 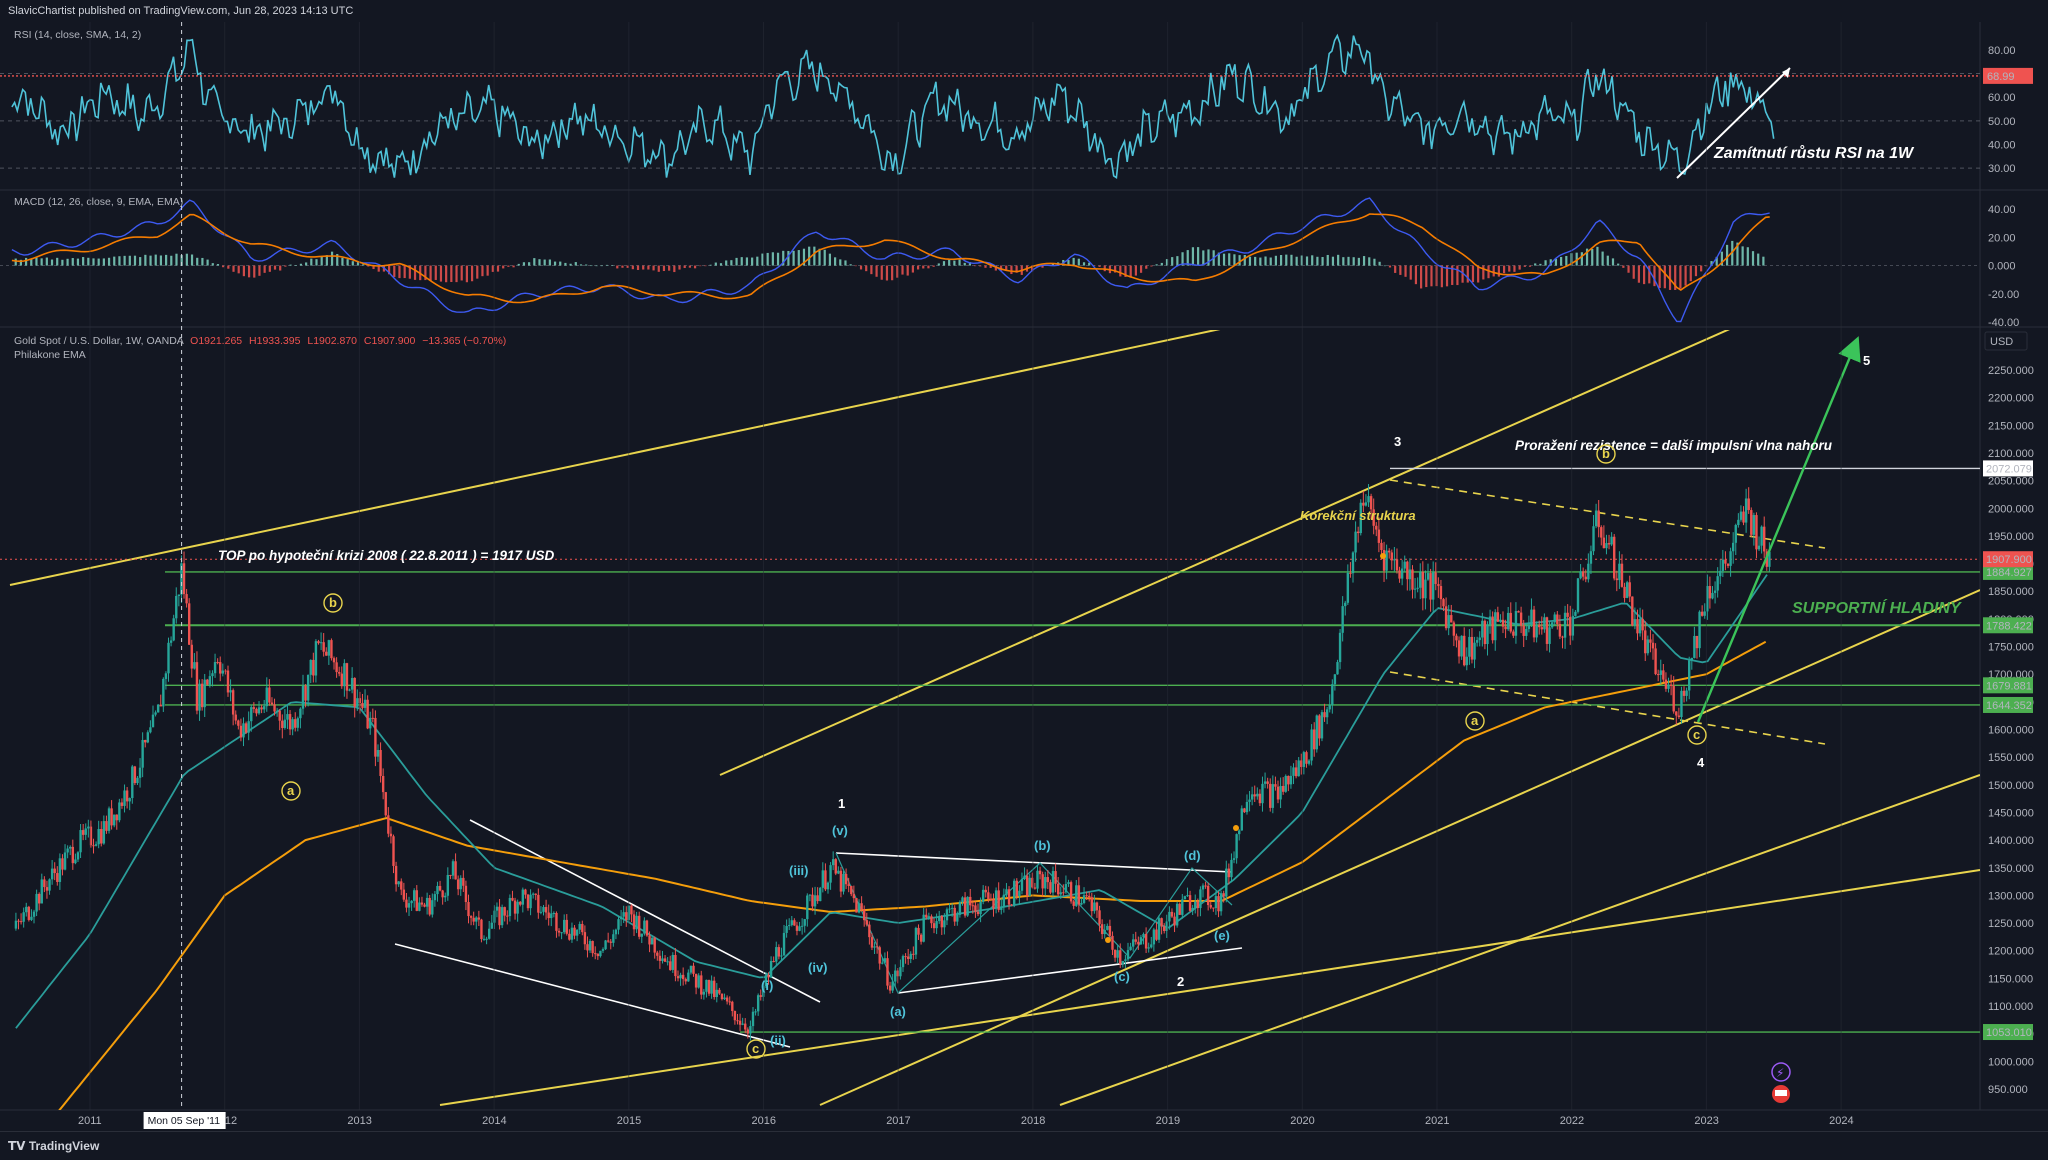 What do you see at coordinates (1122, 976) in the screenshot?
I see `wave-label-pc: (c)` at bounding box center [1122, 976].